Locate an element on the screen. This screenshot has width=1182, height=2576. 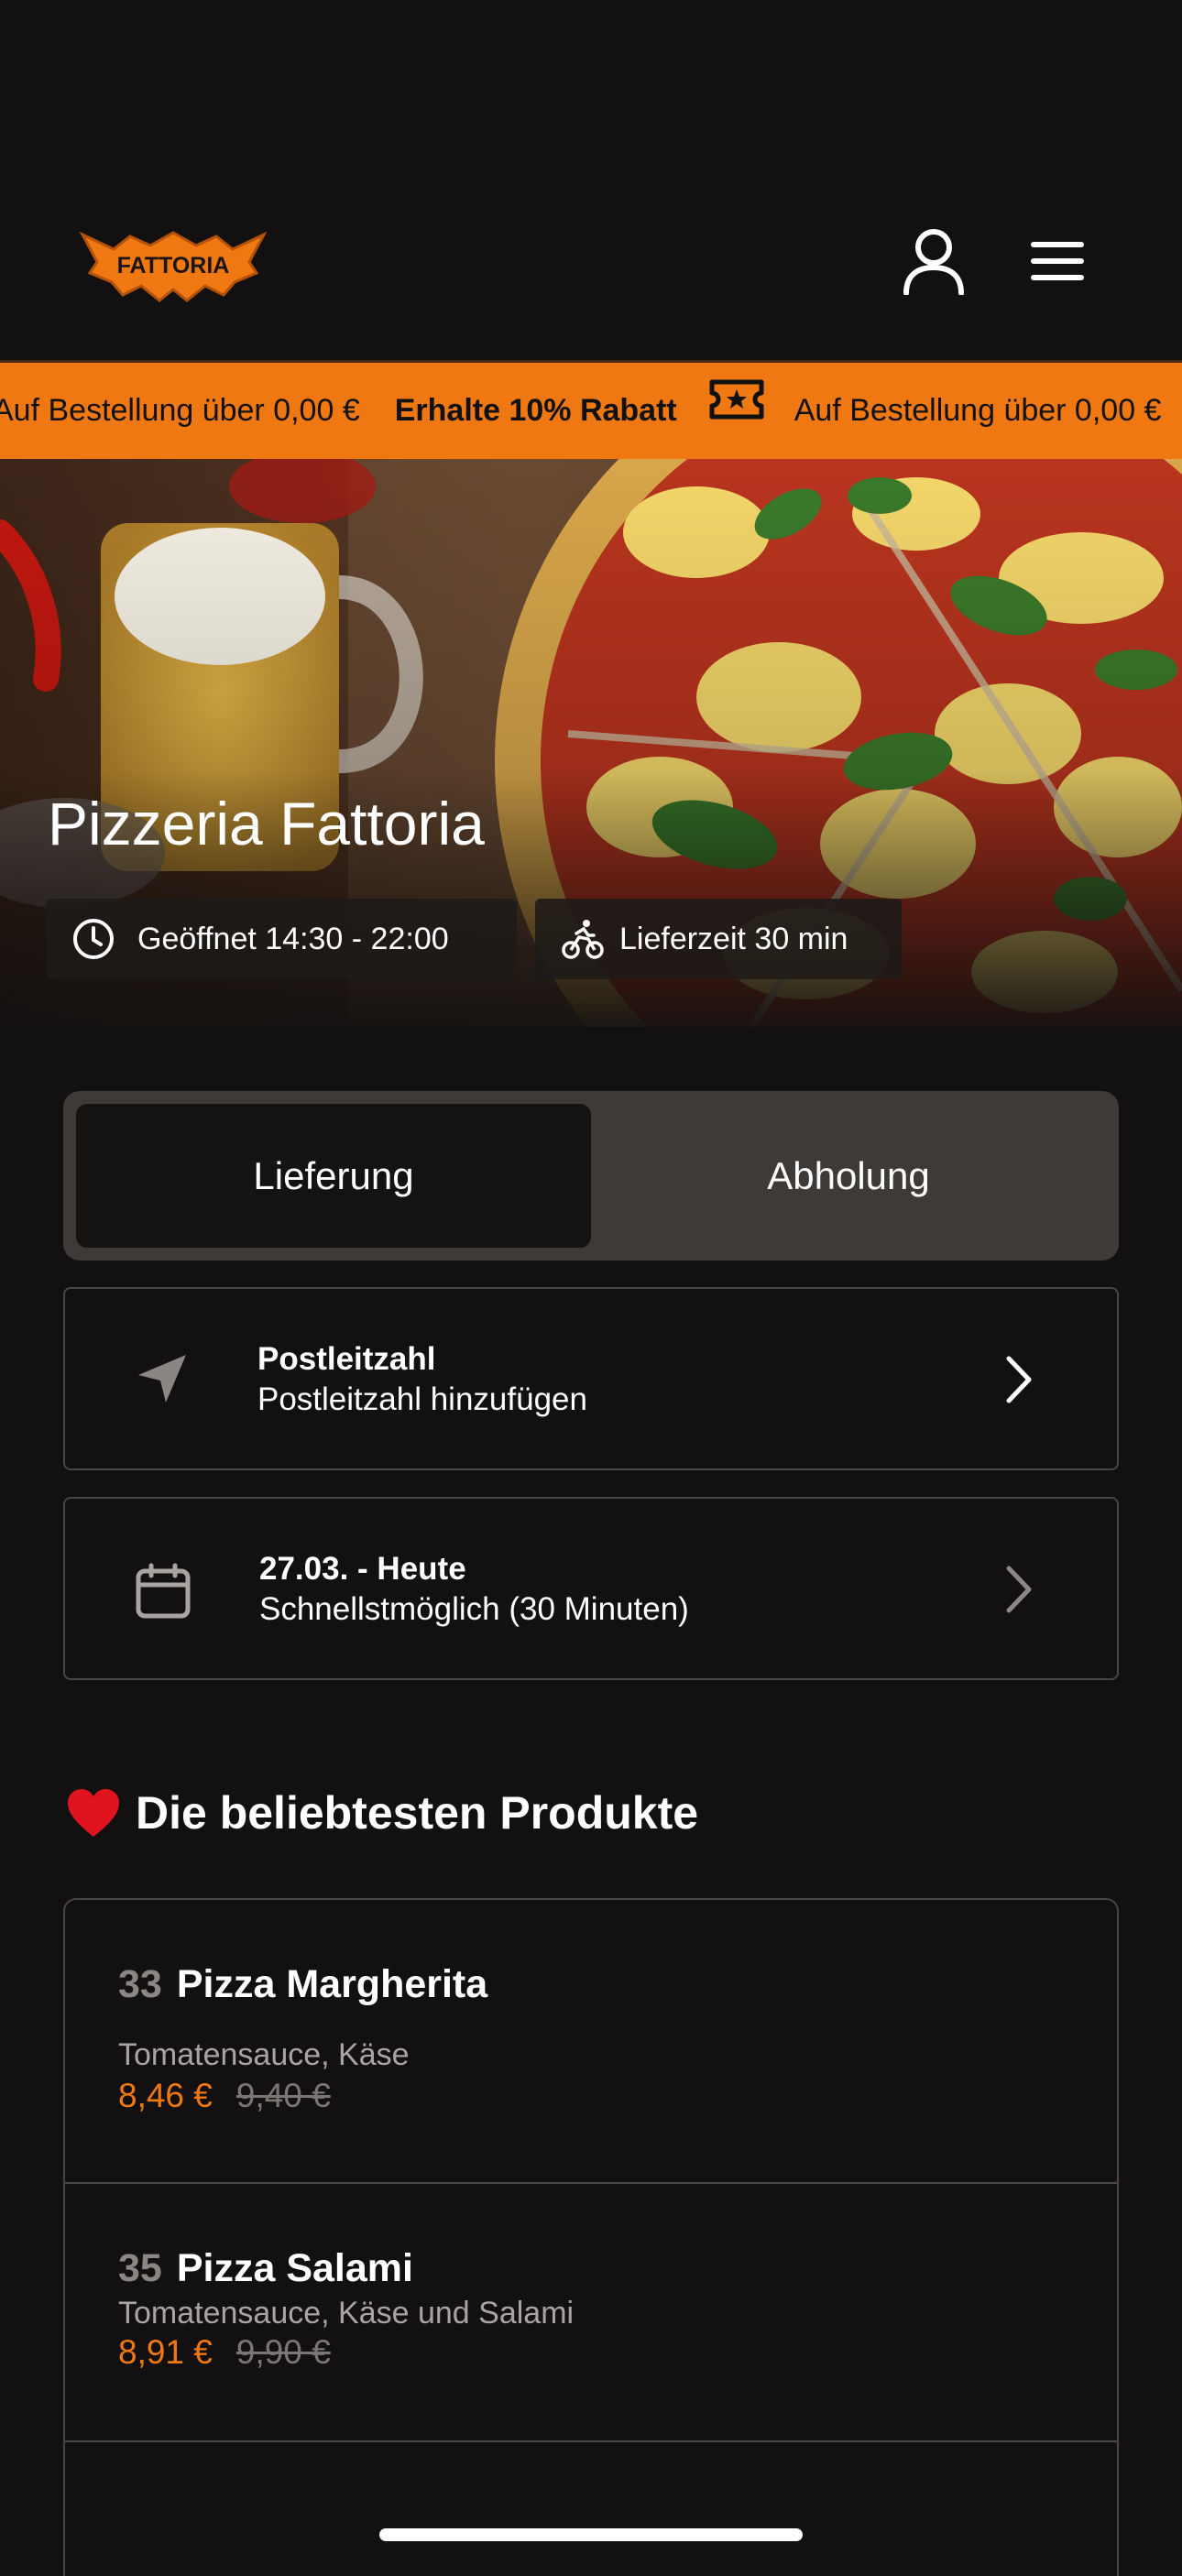
popular-heading-text: Die beliebtesten Produkte is located at coordinates (417, 1813).